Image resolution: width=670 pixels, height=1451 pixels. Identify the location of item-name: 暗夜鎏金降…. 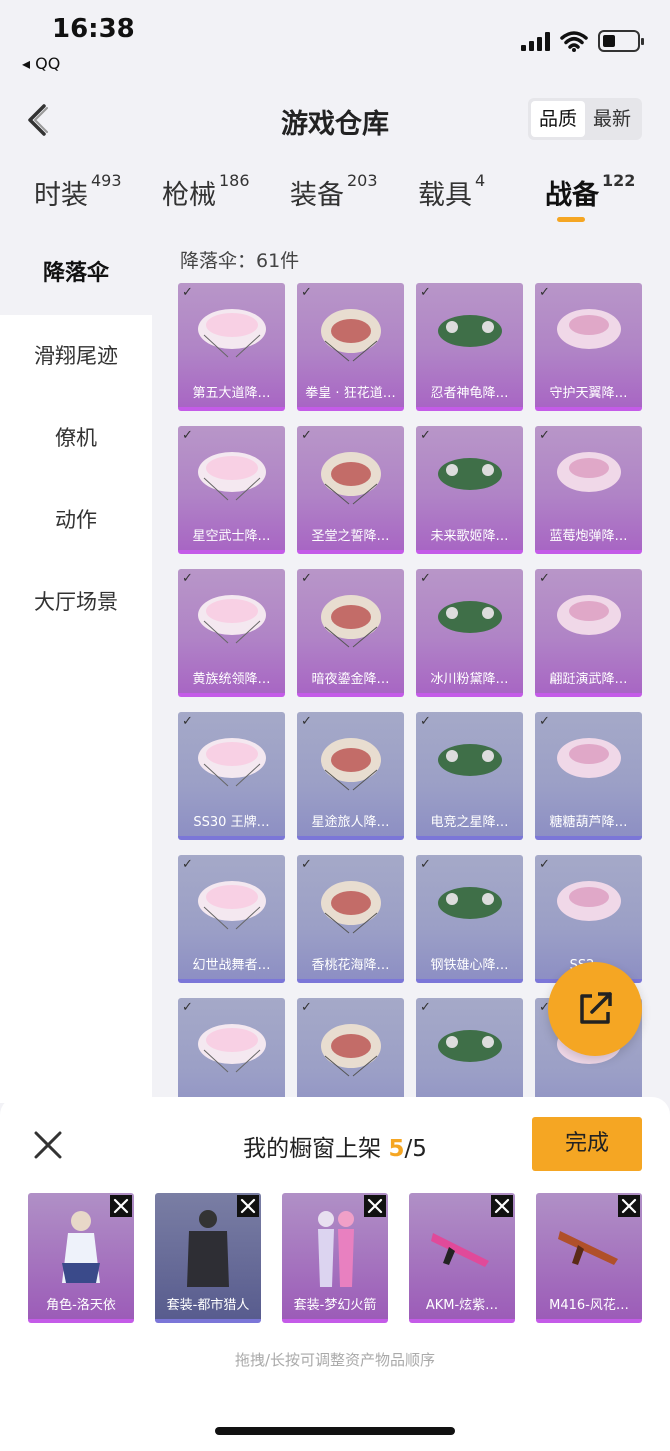
(350, 679).